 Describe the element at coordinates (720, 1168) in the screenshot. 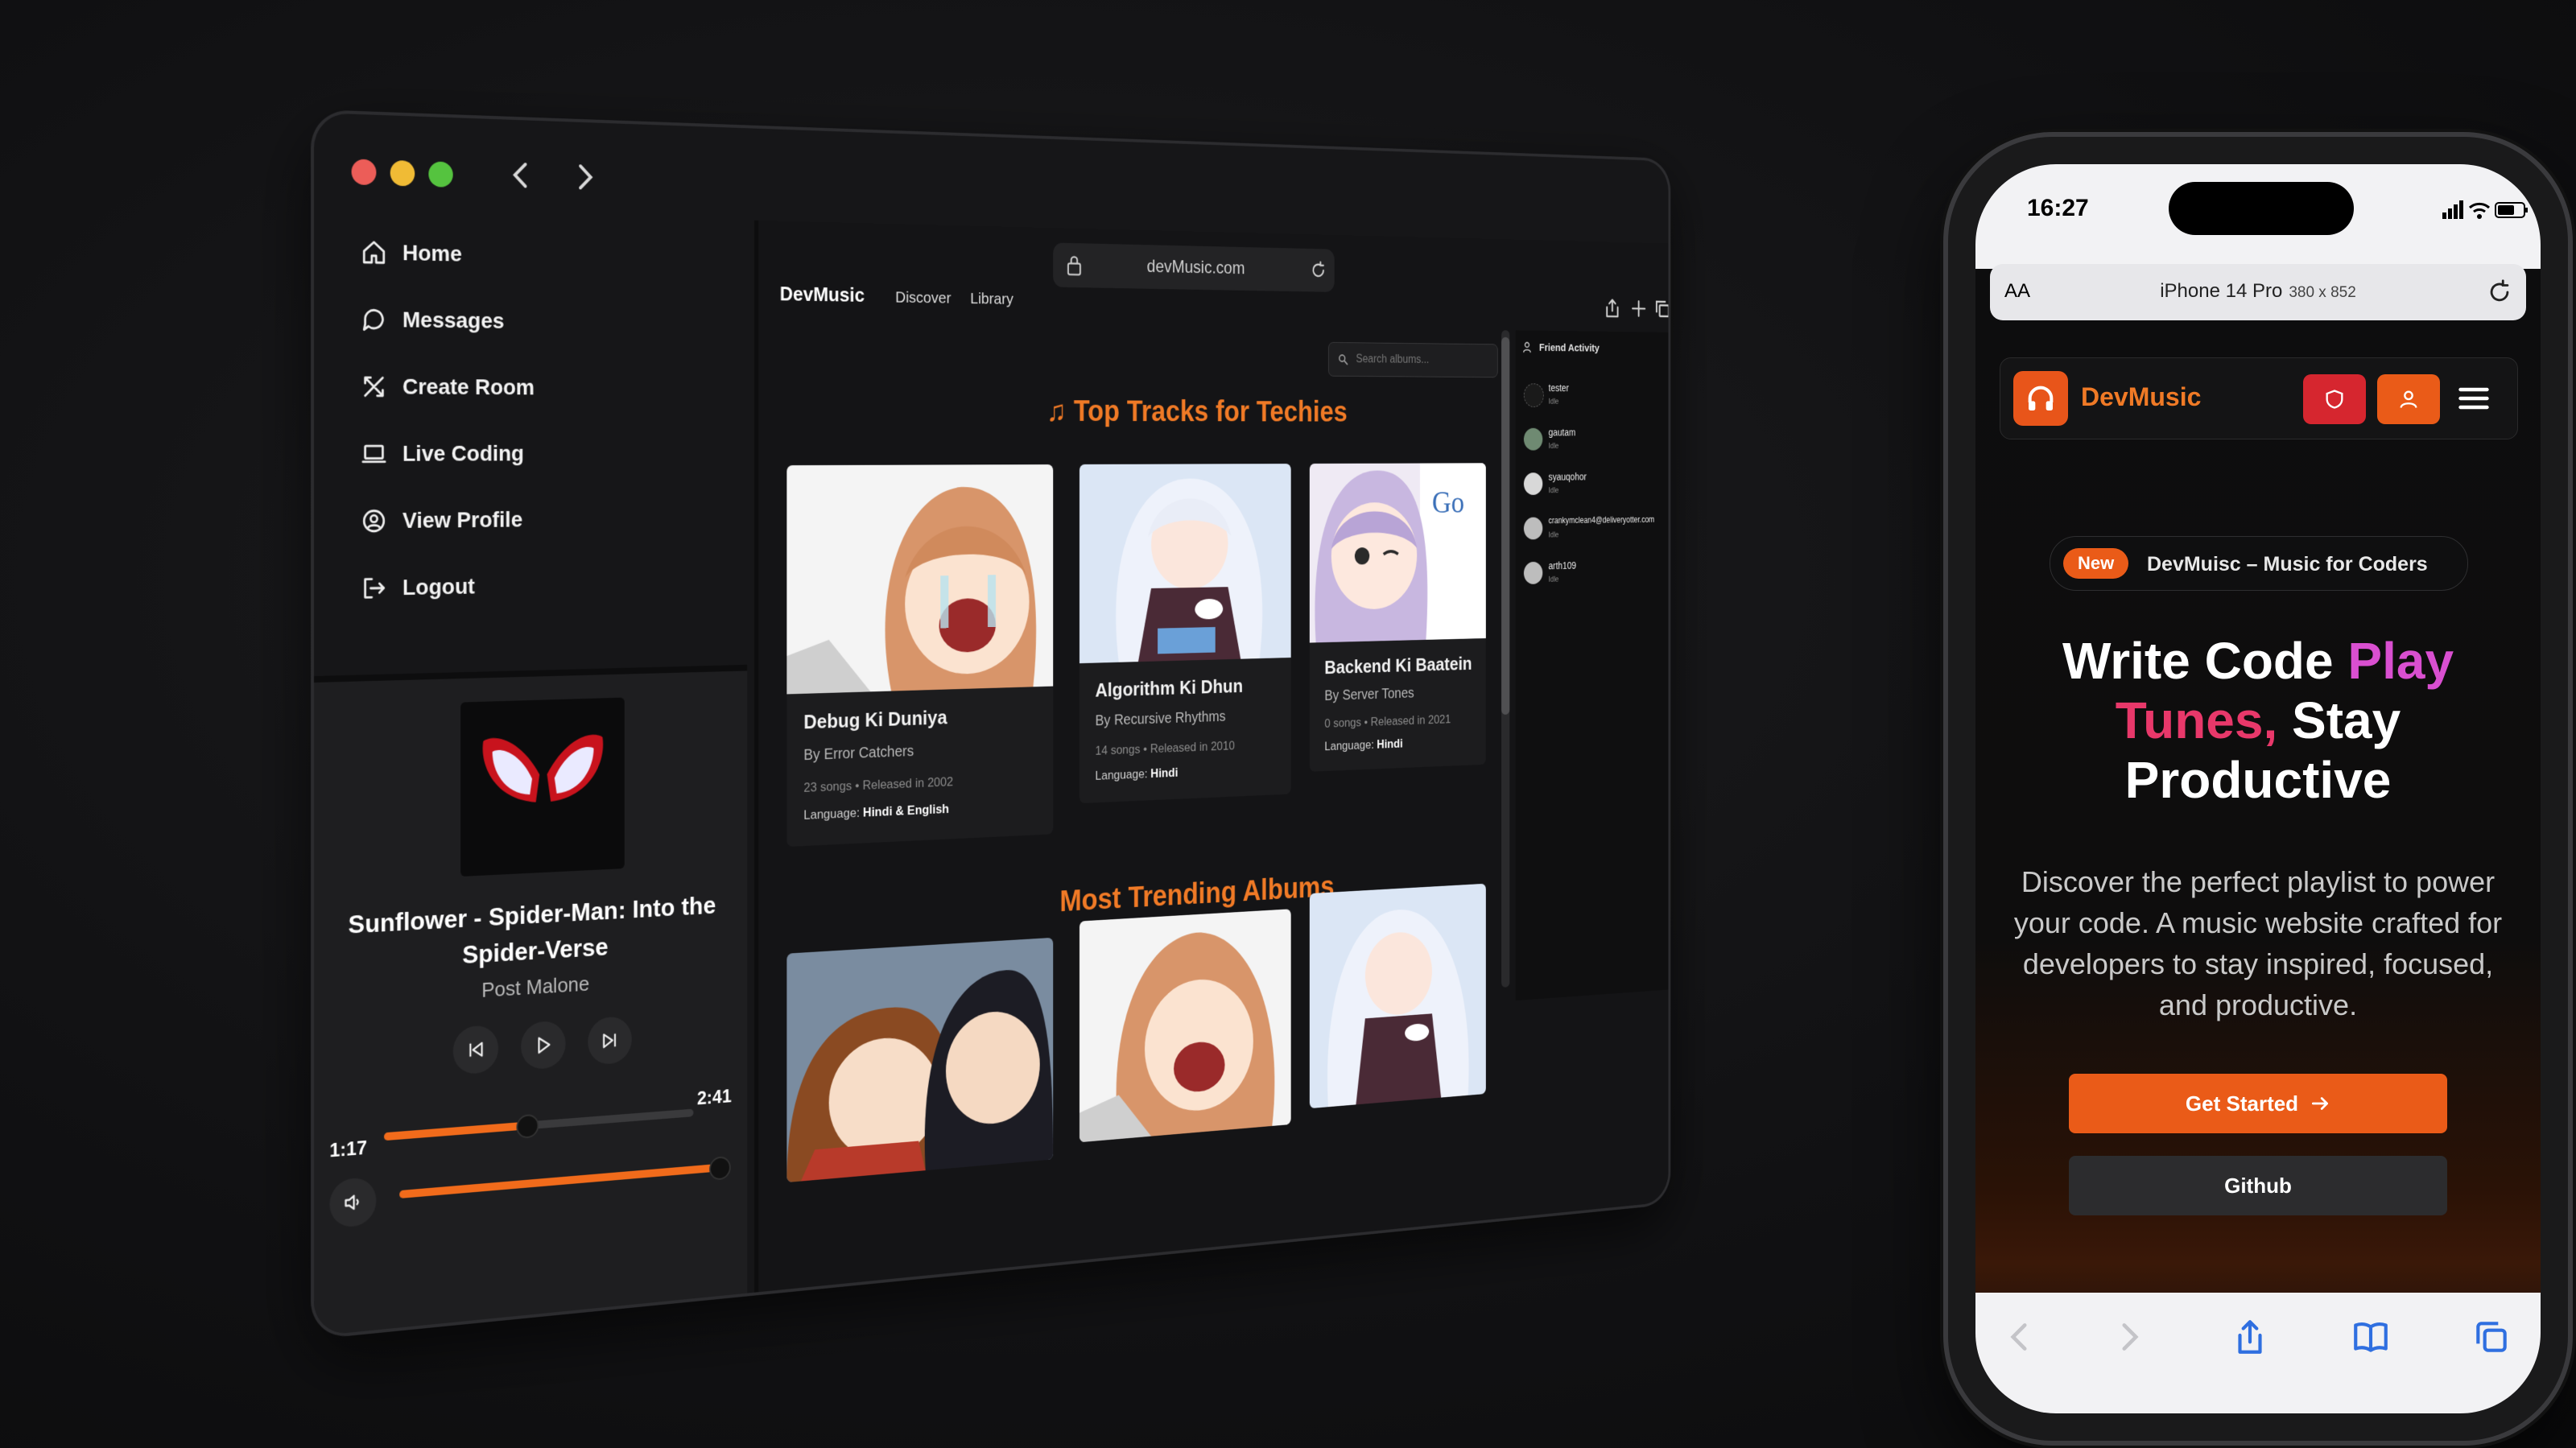

I see `volume-handle` at that location.